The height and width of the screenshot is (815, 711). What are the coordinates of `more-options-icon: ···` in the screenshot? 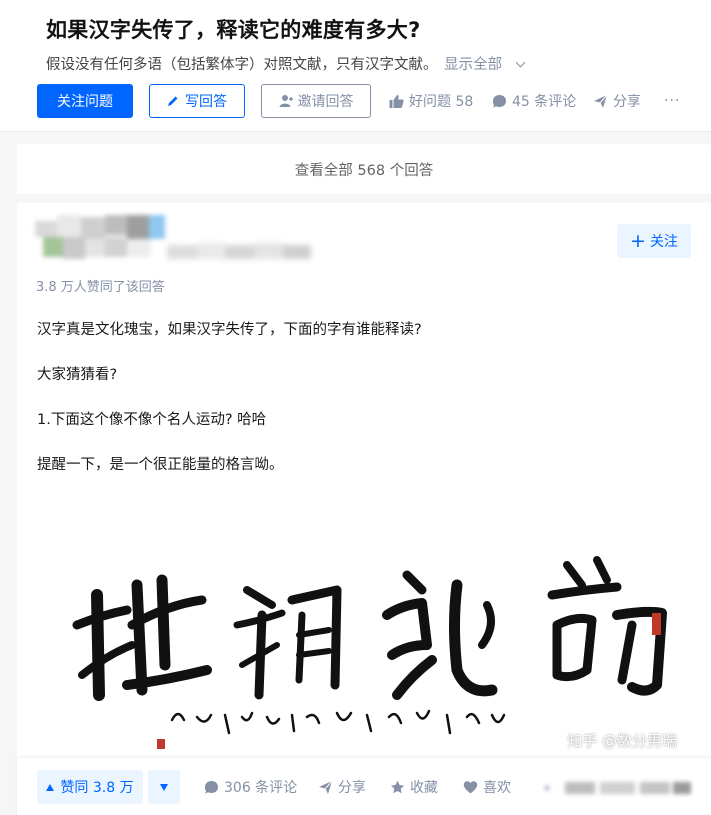 It's located at (672, 101).